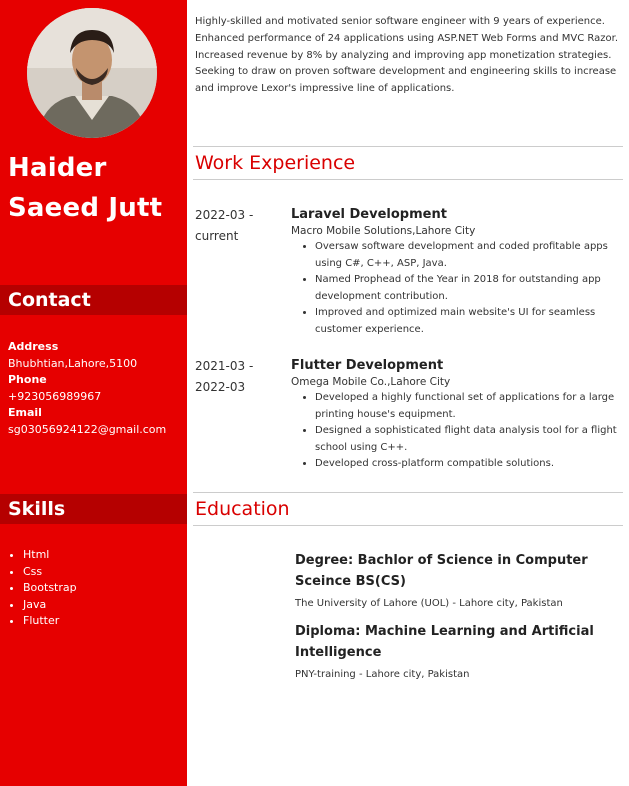 This screenshot has width=629, height=786. I want to click on skill-item: Java, so click(50, 605).